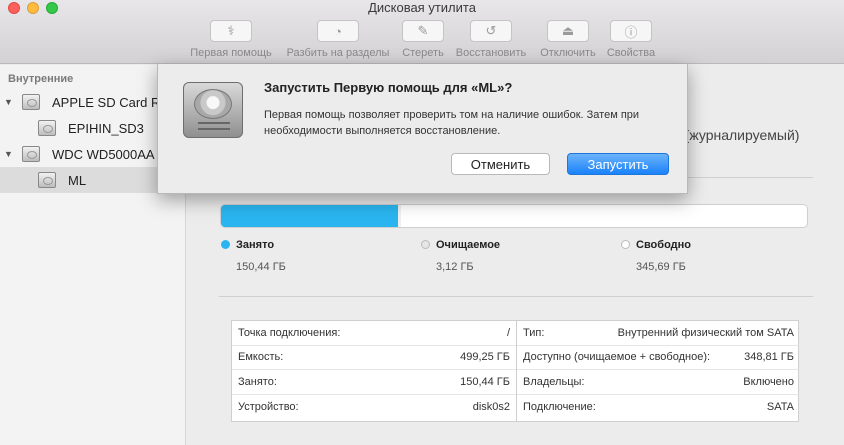 This screenshot has height=445, width=844. What do you see at coordinates (491, 406) in the screenshot?
I see `info-value: disk0s2` at bounding box center [491, 406].